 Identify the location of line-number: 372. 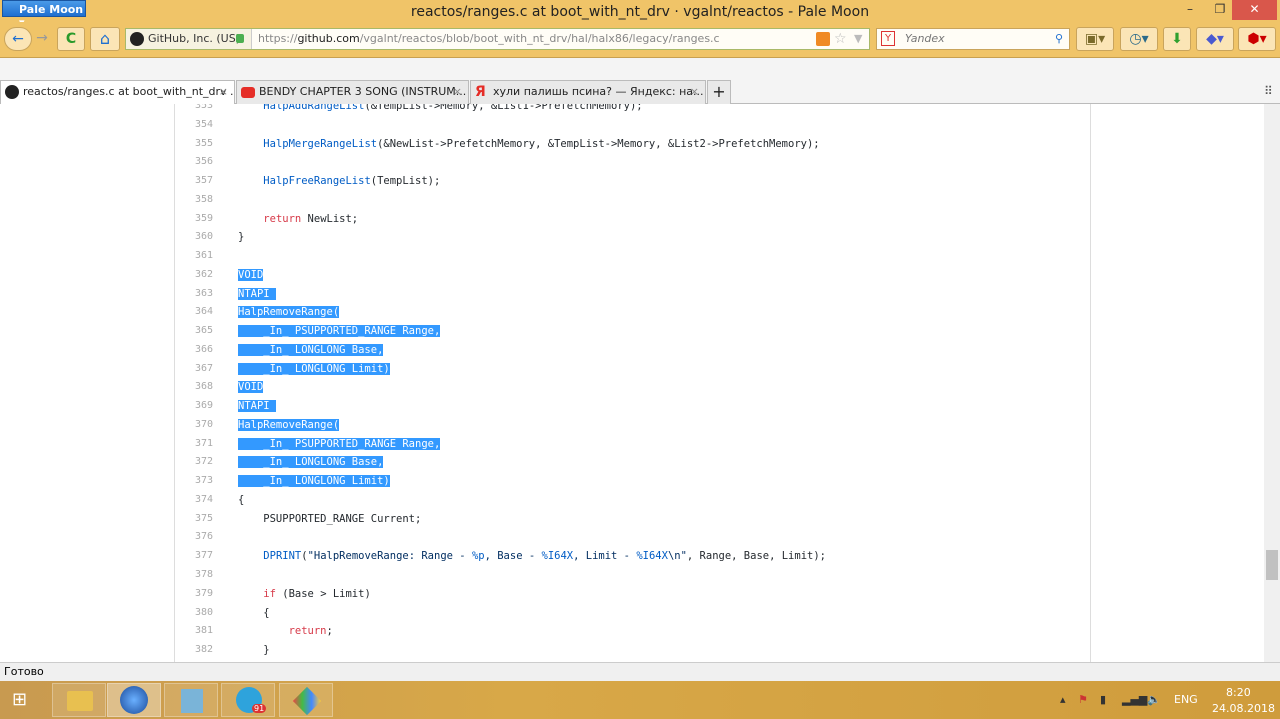
(194, 461).